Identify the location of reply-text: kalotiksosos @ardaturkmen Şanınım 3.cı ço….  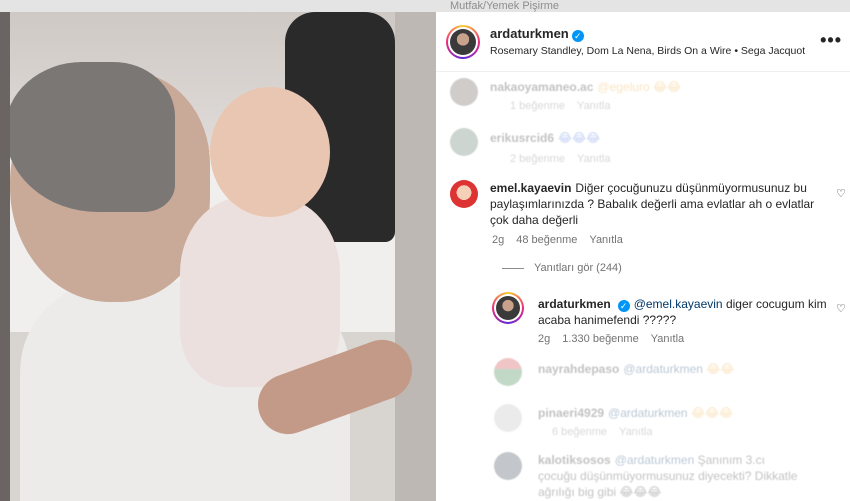
(668, 476).